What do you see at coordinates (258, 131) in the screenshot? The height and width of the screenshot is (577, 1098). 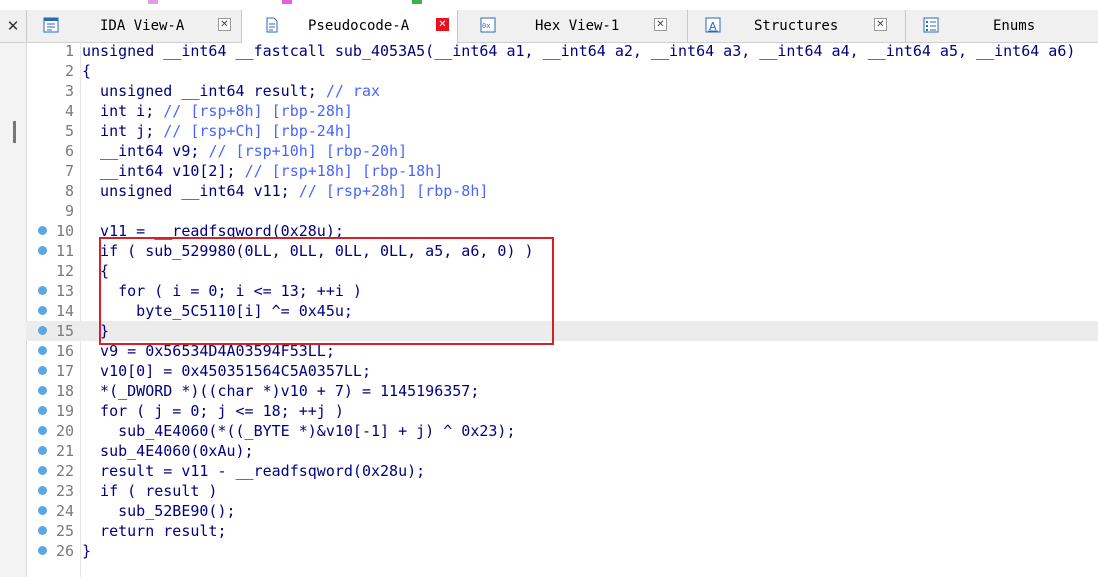 I see `code-comment: // [rsp+Ch] [rbp-24h]` at bounding box center [258, 131].